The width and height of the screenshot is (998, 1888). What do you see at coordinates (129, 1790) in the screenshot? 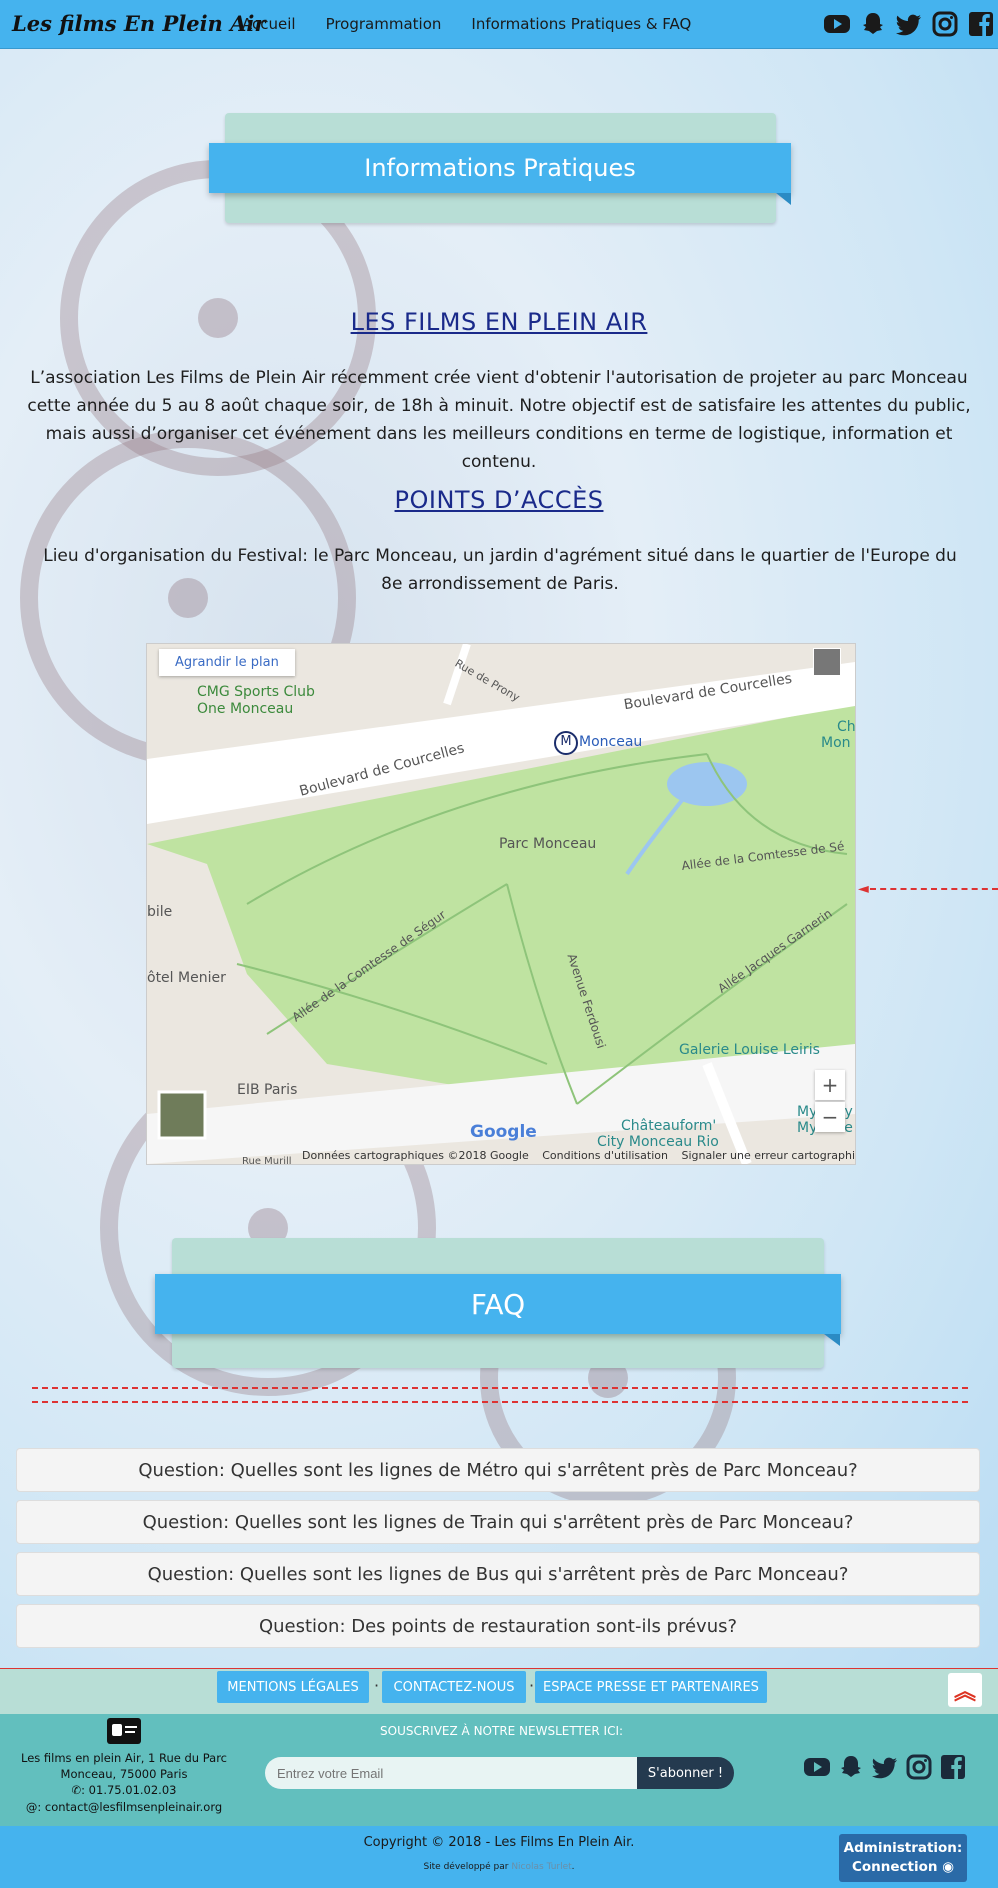
I see `phone-number: : 01.75.01.02.03` at bounding box center [129, 1790].